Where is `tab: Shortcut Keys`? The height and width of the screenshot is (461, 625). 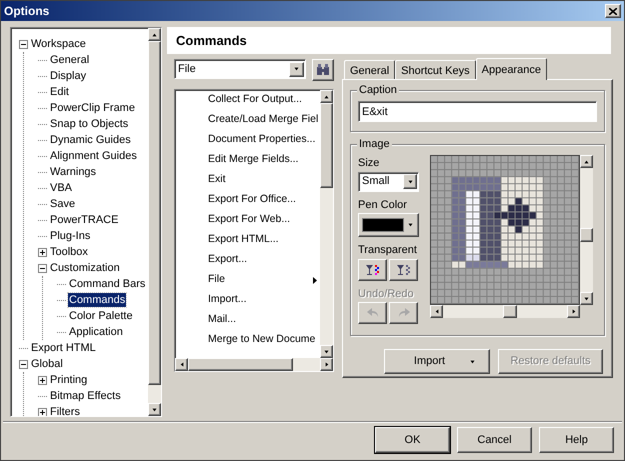
tab: Shortcut Keys is located at coordinates (435, 69).